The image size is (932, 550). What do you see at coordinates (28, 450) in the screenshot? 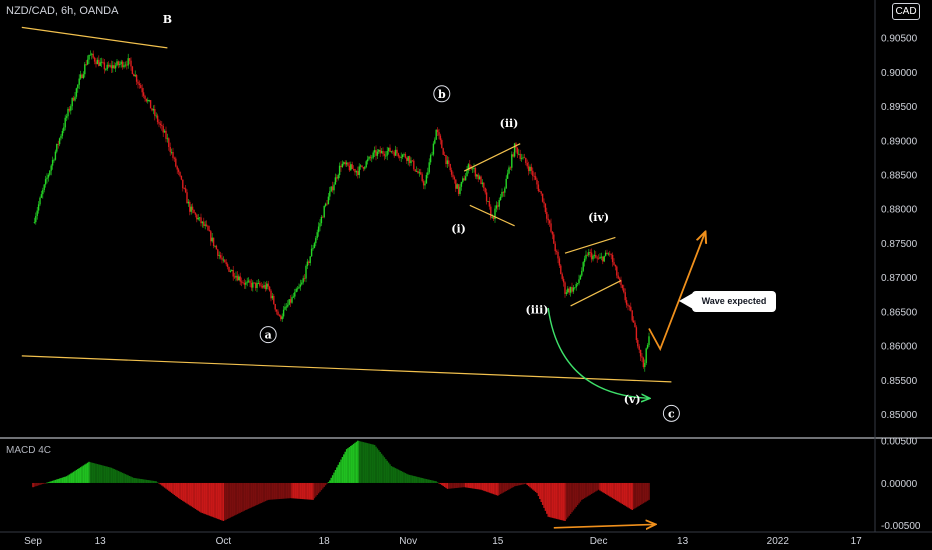
I see `indicator-title: MACD 4C` at bounding box center [28, 450].